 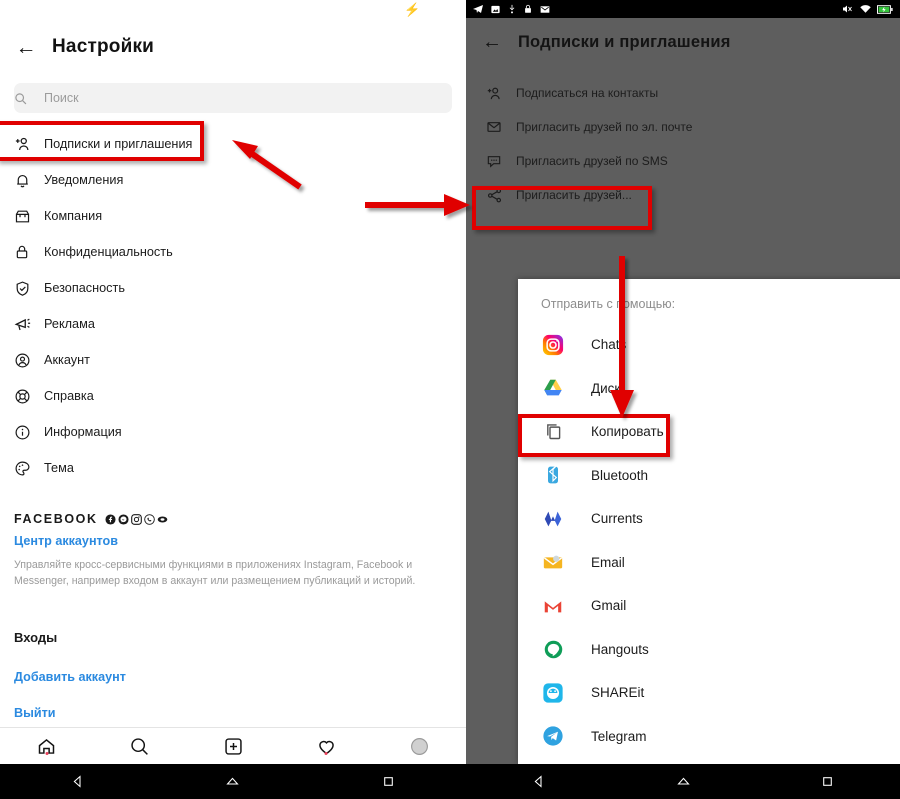 What do you see at coordinates (69, 324) in the screenshot?
I see `sidebar-item-label: Реклама` at bounding box center [69, 324].